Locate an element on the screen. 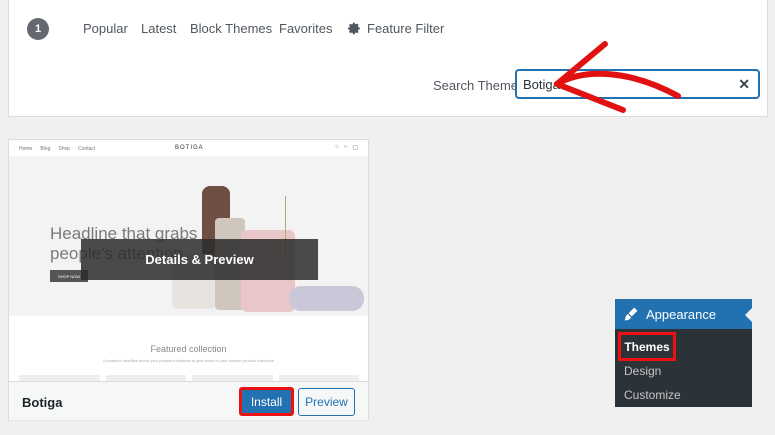  theme-card-footer: Botiga Install Preview is located at coordinates (188, 400).